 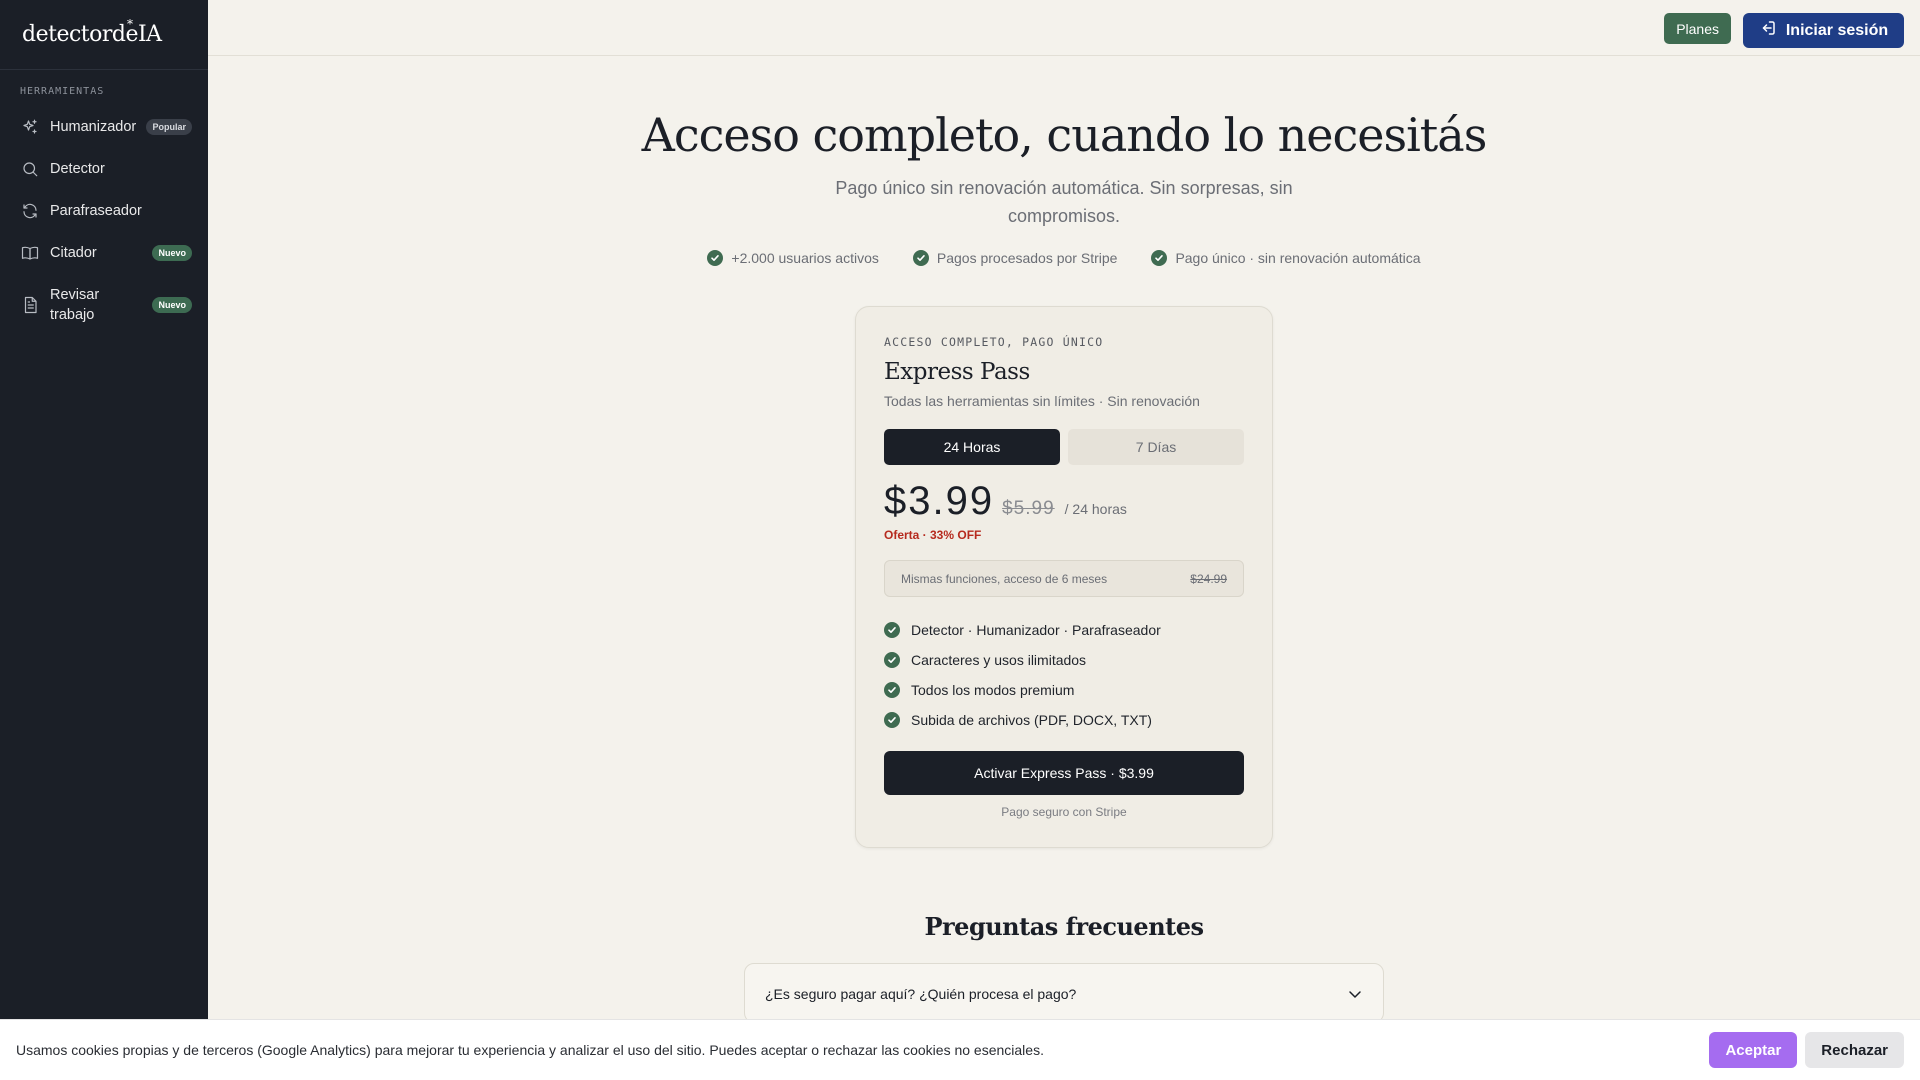 What do you see at coordinates (169, 127) in the screenshot?
I see `popular-badge: Popular` at bounding box center [169, 127].